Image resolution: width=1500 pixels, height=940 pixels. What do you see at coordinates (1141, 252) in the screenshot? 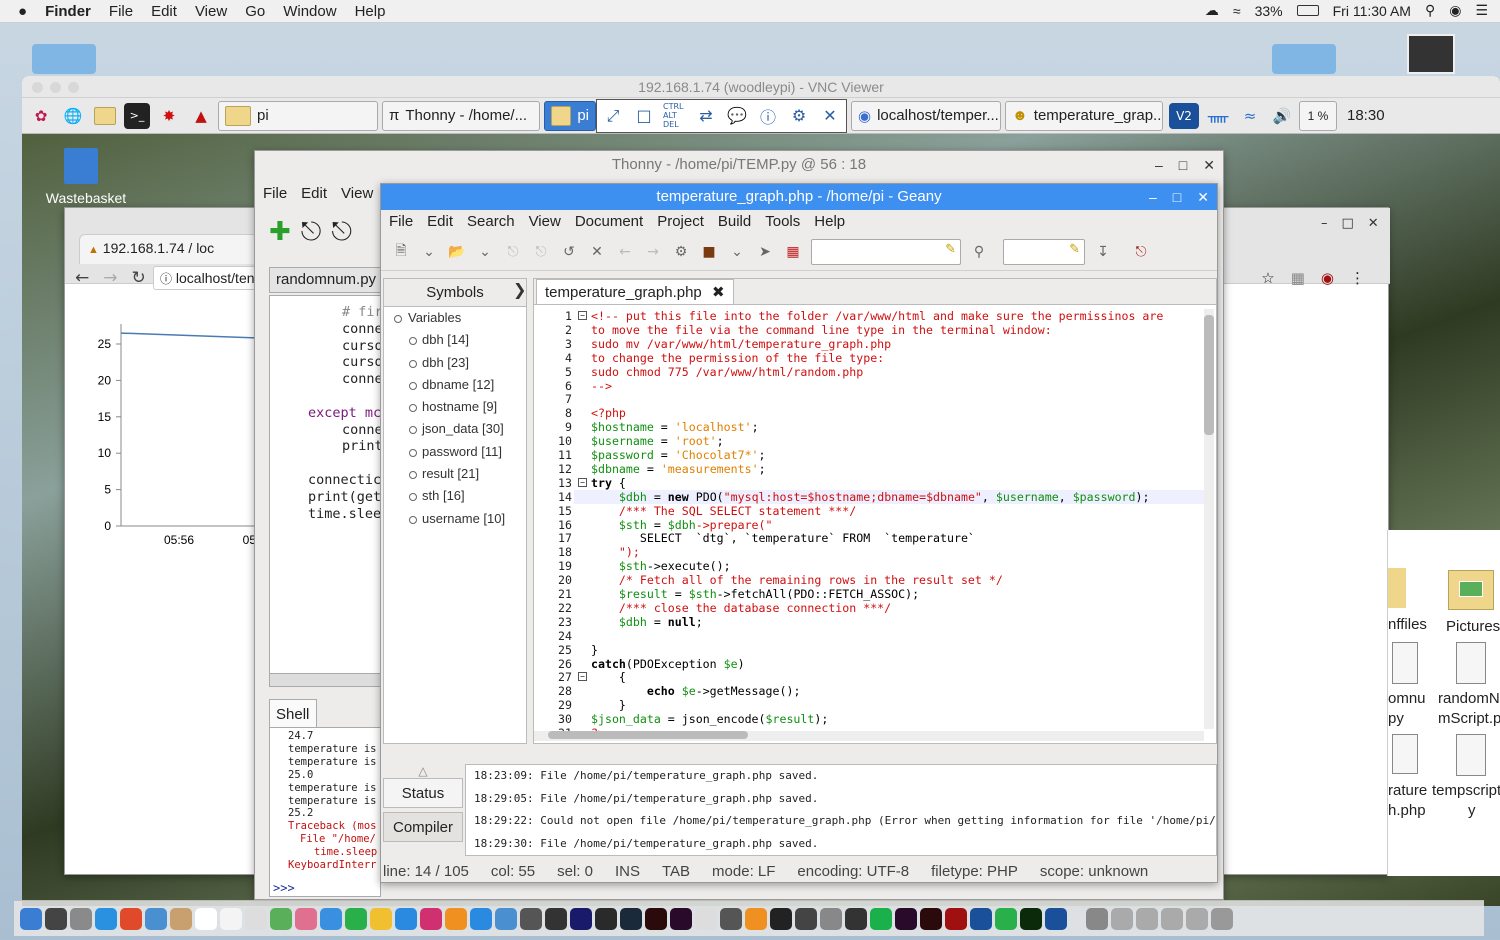
I see `quit-icon: ⎋` at bounding box center [1141, 252].